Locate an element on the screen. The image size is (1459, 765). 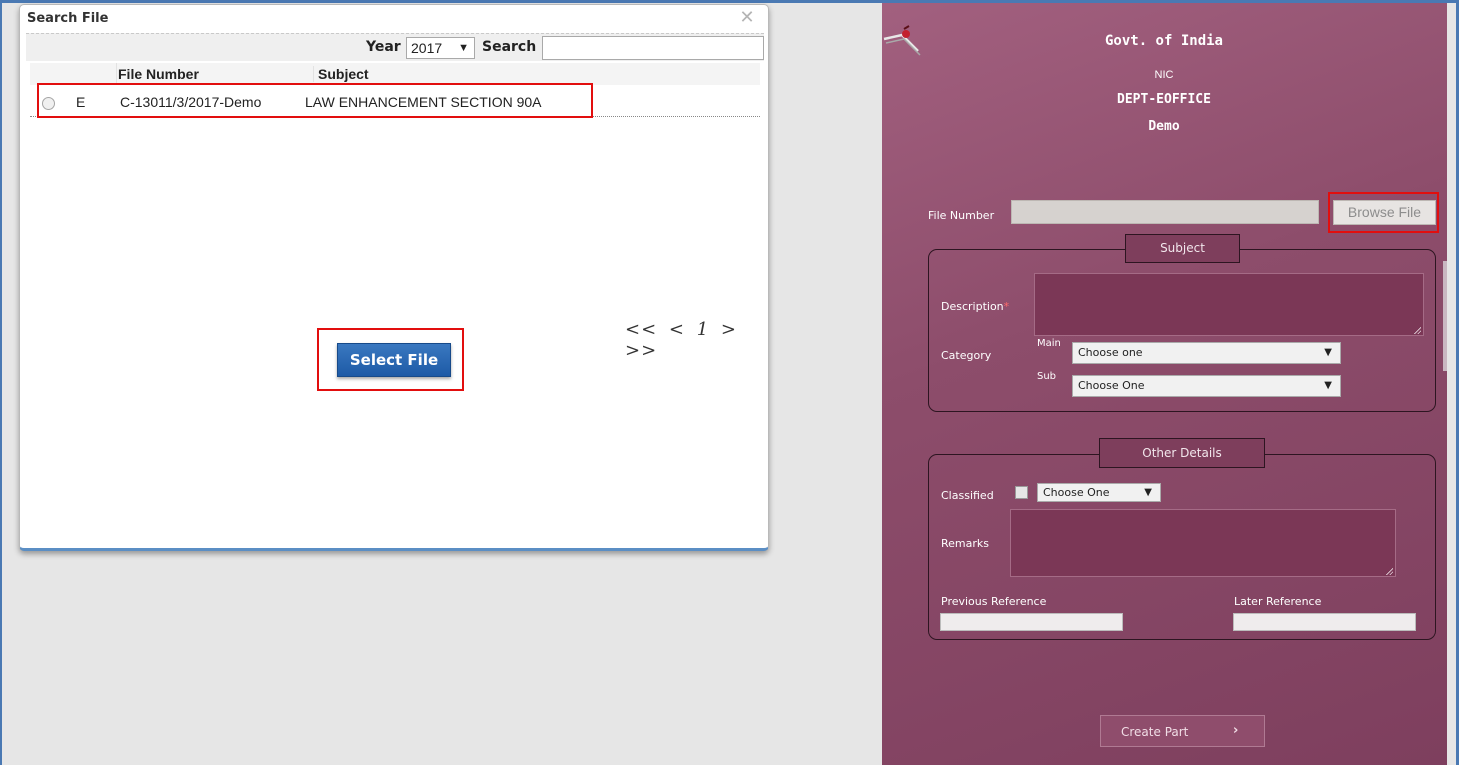
file-number-label: File Number is located at coordinates (961, 215).